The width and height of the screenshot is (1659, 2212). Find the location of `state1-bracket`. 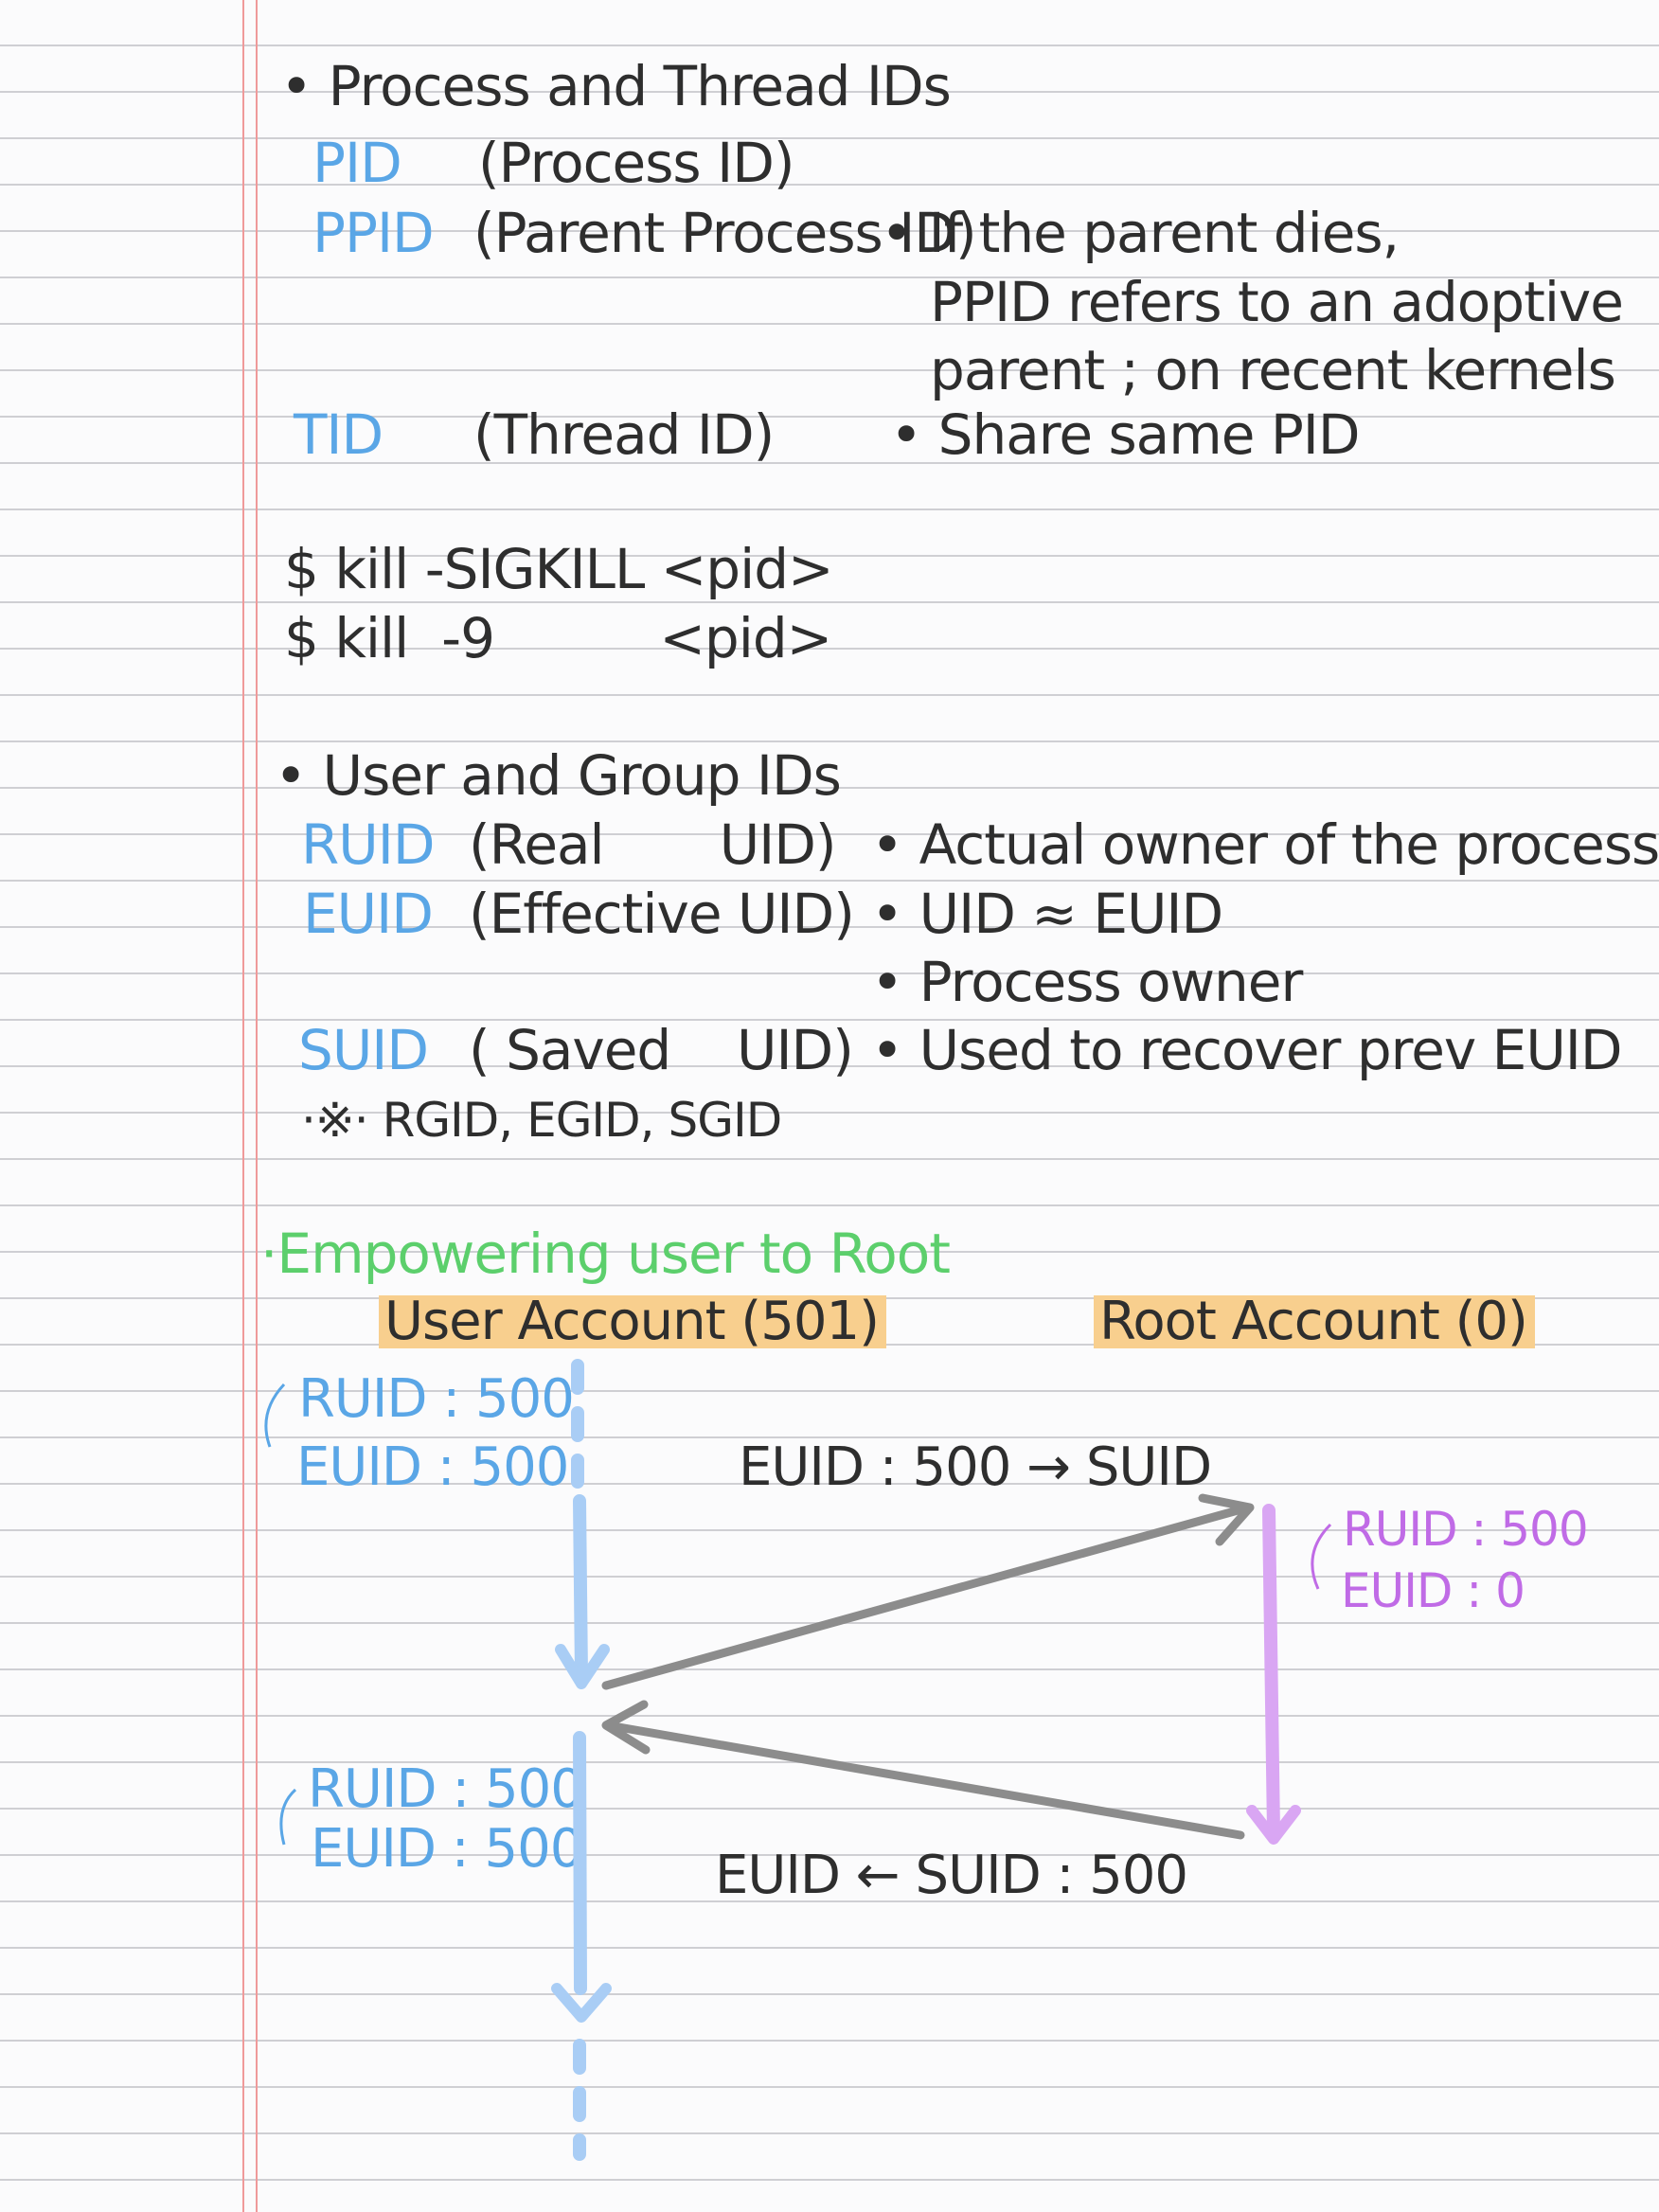

state1-bracket is located at coordinates (275, 1415).